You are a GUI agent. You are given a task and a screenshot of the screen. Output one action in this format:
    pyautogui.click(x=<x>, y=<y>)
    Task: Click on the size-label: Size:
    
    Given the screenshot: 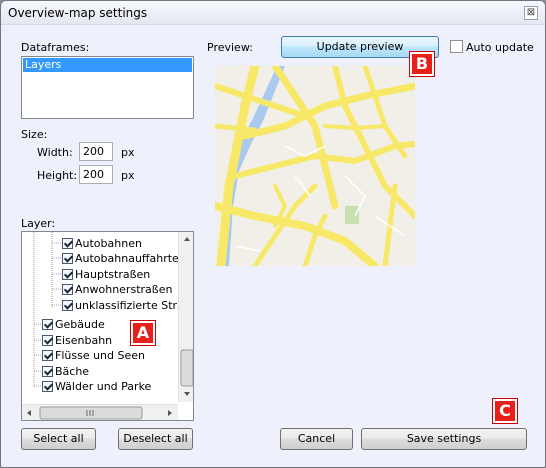 What is the action you would take?
    pyautogui.click(x=34, y=134)
    